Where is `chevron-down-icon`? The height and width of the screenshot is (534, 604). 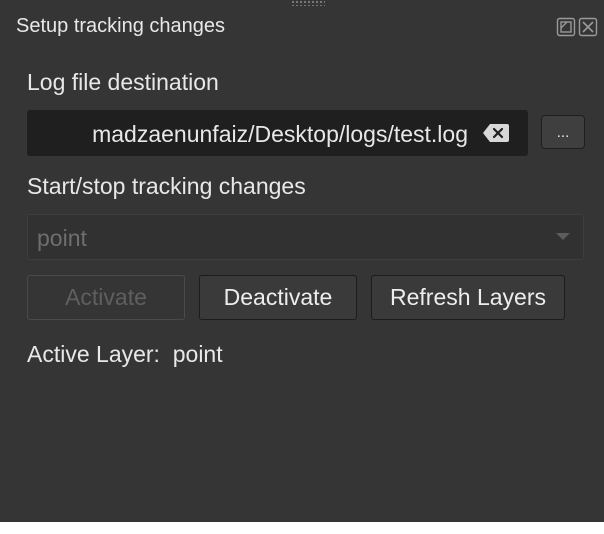
chevron-down-icon is located at coordinates (563, 236).